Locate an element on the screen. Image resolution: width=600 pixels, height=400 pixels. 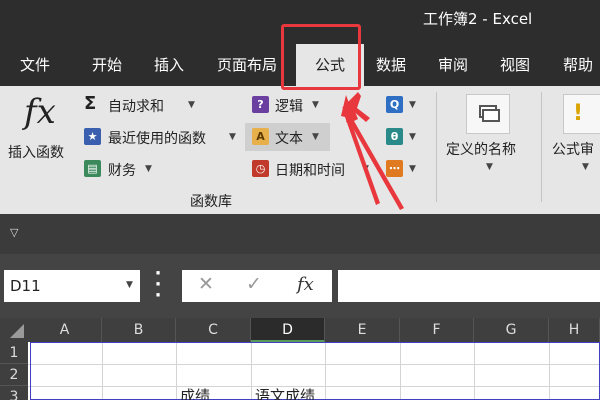
annotation-arrows is located at coordinates (372, 151).